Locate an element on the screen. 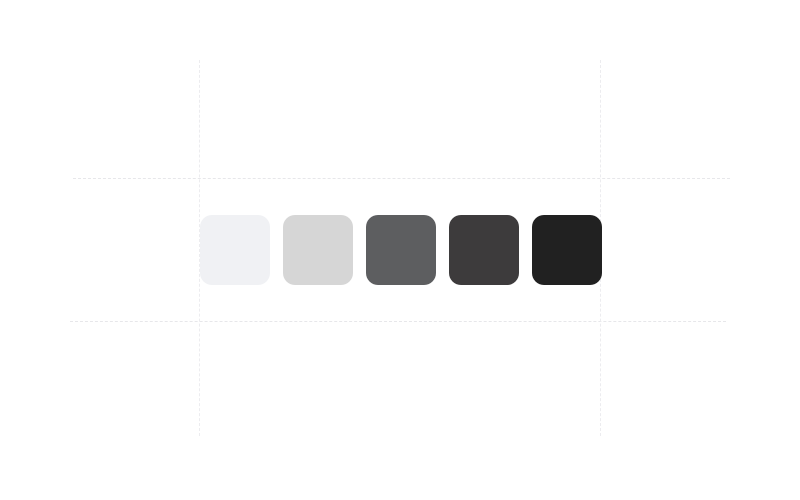 The width and height of the screenshot is (800, 500). guide-line-top is located at coordinates (401, 178).